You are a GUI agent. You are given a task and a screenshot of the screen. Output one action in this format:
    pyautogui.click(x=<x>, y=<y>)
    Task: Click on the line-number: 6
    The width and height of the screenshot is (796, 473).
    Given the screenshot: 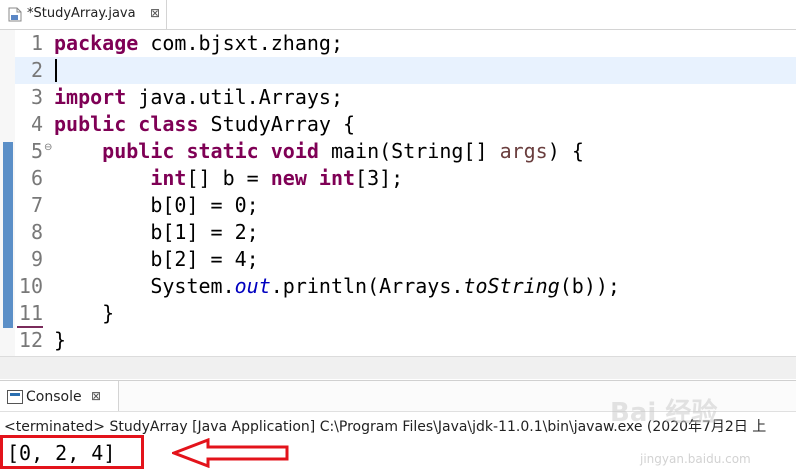 What is the action you would take?
    pyautogui.click(x=36, y=178)
    